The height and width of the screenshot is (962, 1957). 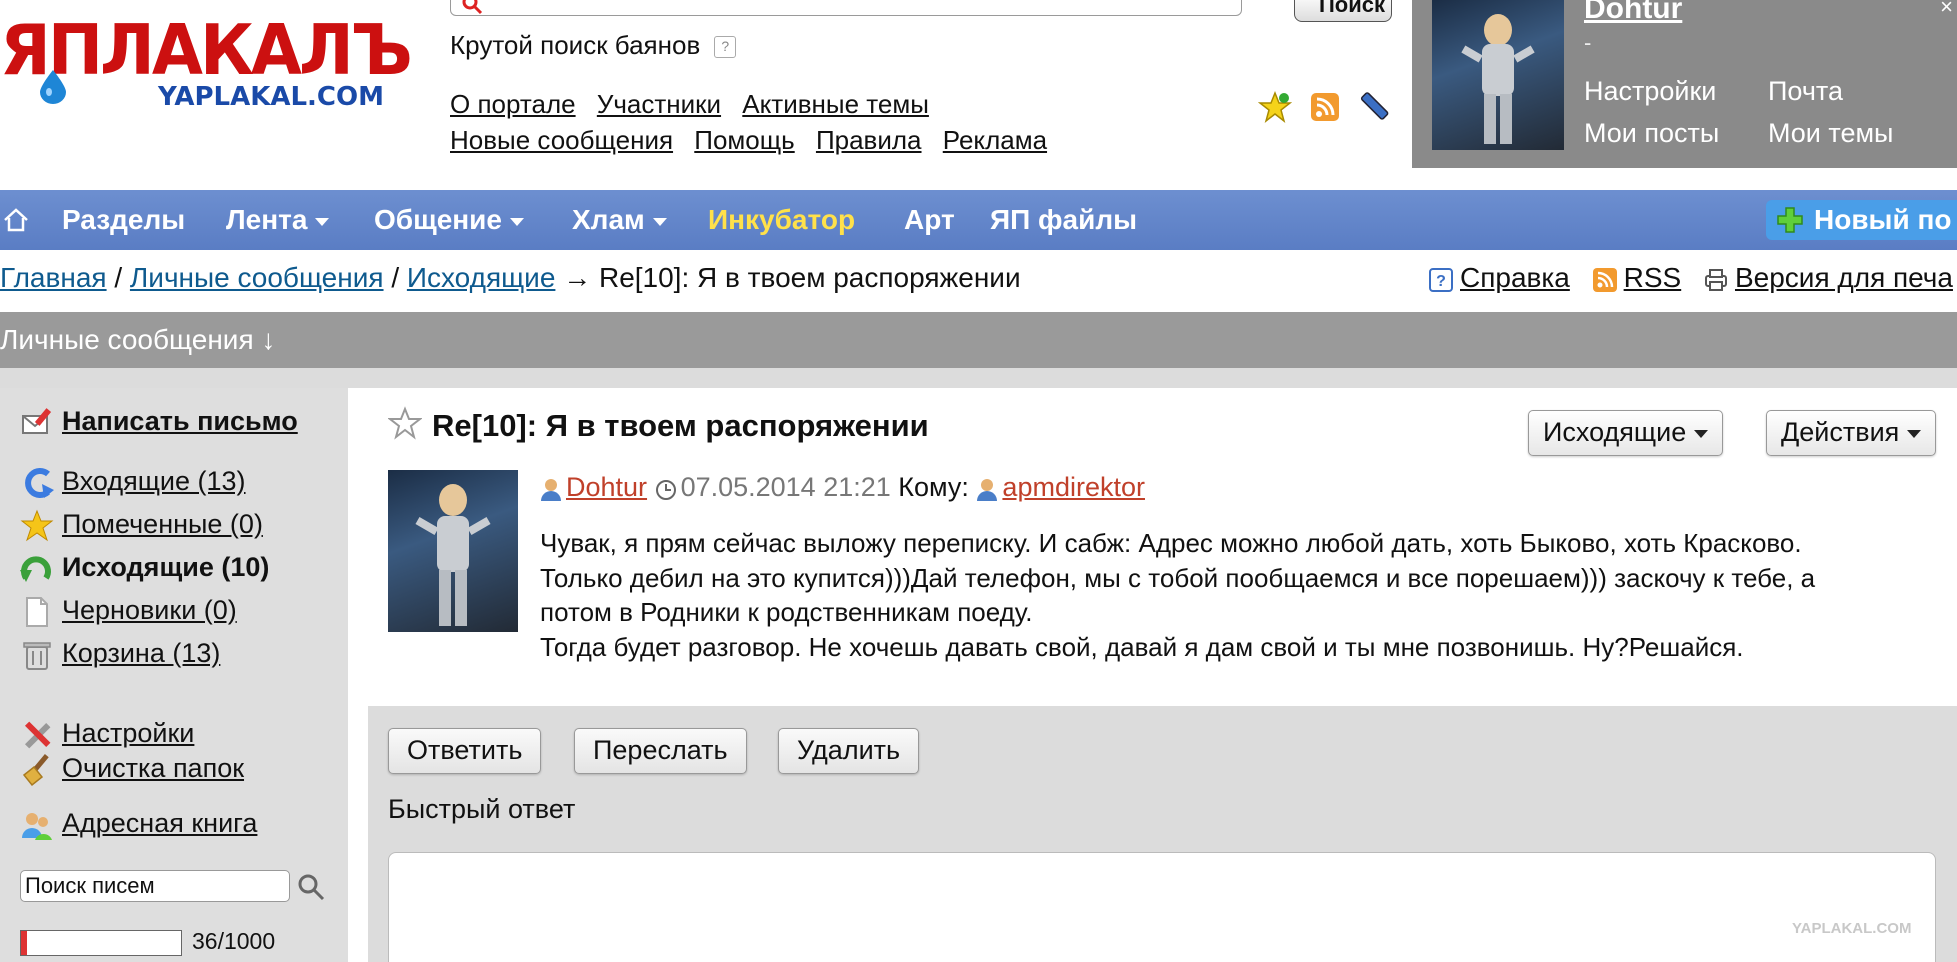 I want to click on section-header: Личные сообщения ↓, so click(x=978, y=340).